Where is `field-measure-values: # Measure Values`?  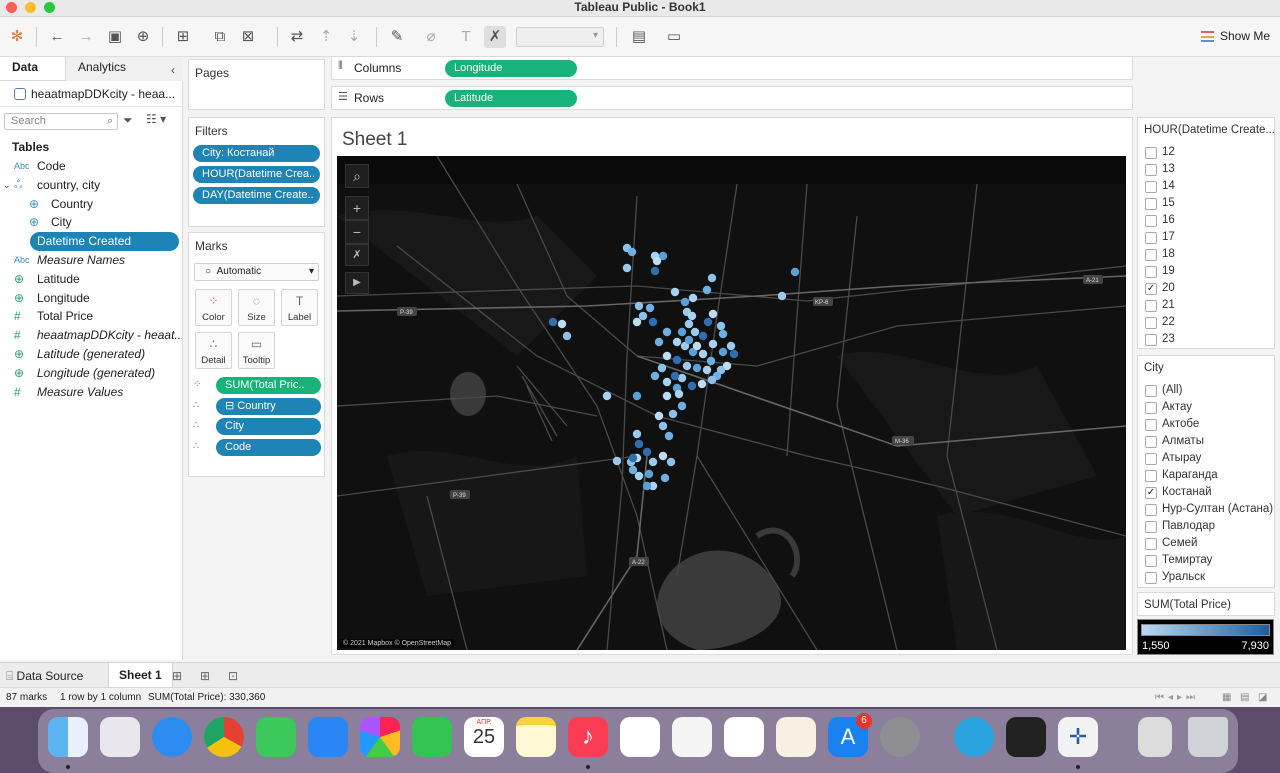
field-measure-values: # Measure Values is located at coordinates (91, 392).